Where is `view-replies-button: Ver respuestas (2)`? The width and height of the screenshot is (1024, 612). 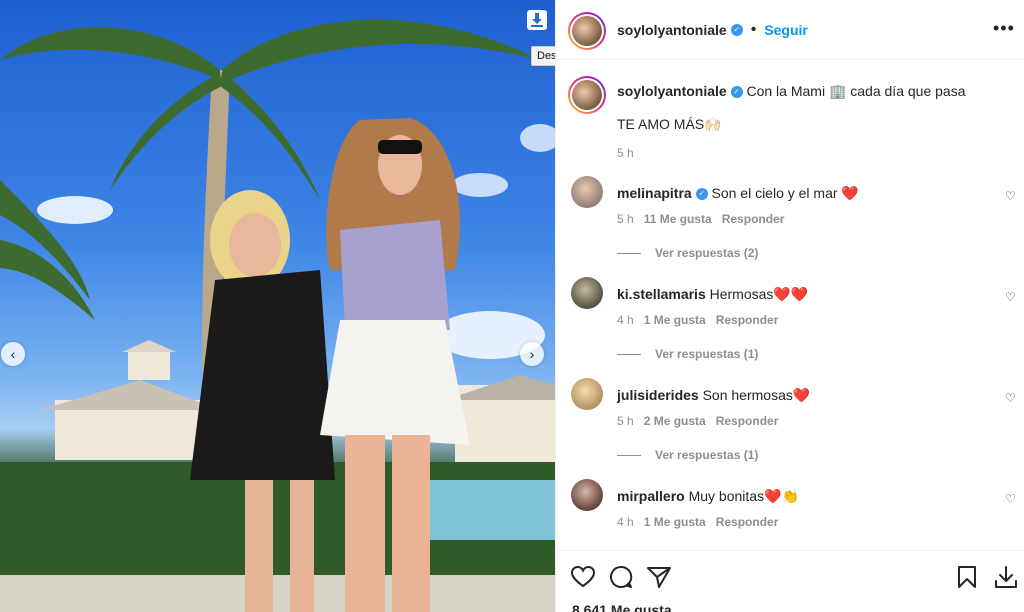 view-replies-button: Ver respuestas (2) is located at coordinates (687, 253).